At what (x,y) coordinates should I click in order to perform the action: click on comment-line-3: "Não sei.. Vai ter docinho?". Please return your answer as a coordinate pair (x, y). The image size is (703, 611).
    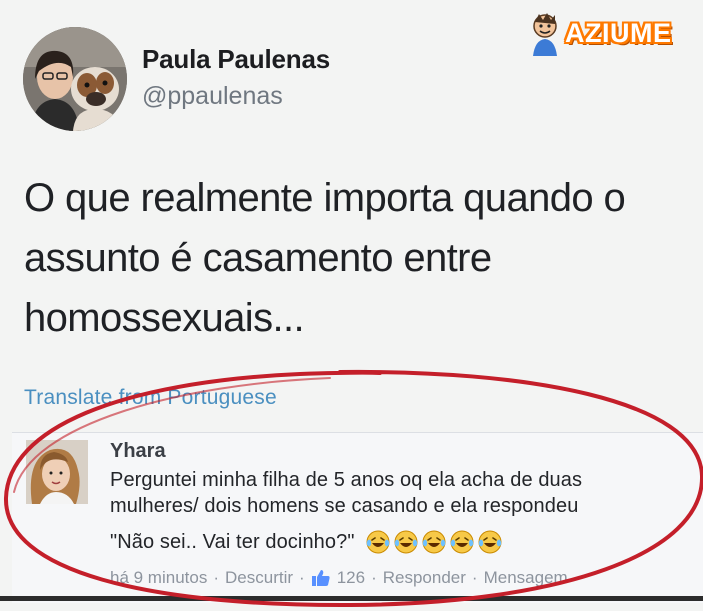
    Looking at the image, I should click on (232, 542).